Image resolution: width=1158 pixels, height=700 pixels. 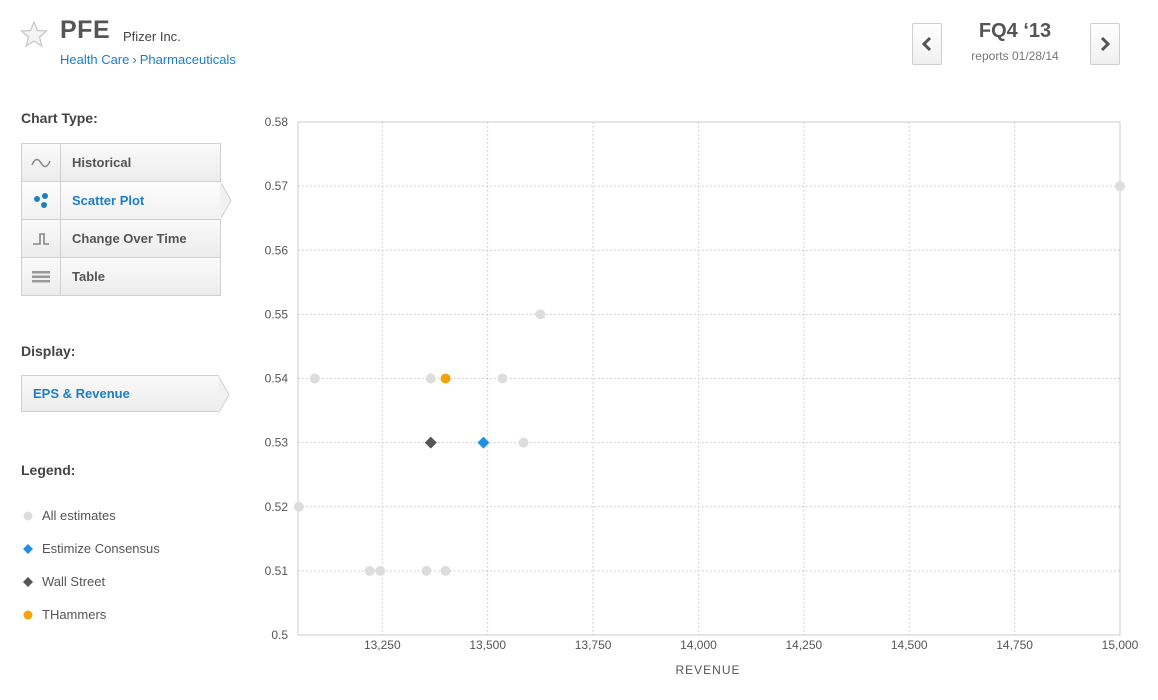 What do you see at coordinates (698, 645) in the screenshot?
I see `x-tick-label: 14,000` at bounding box center [698, 645].